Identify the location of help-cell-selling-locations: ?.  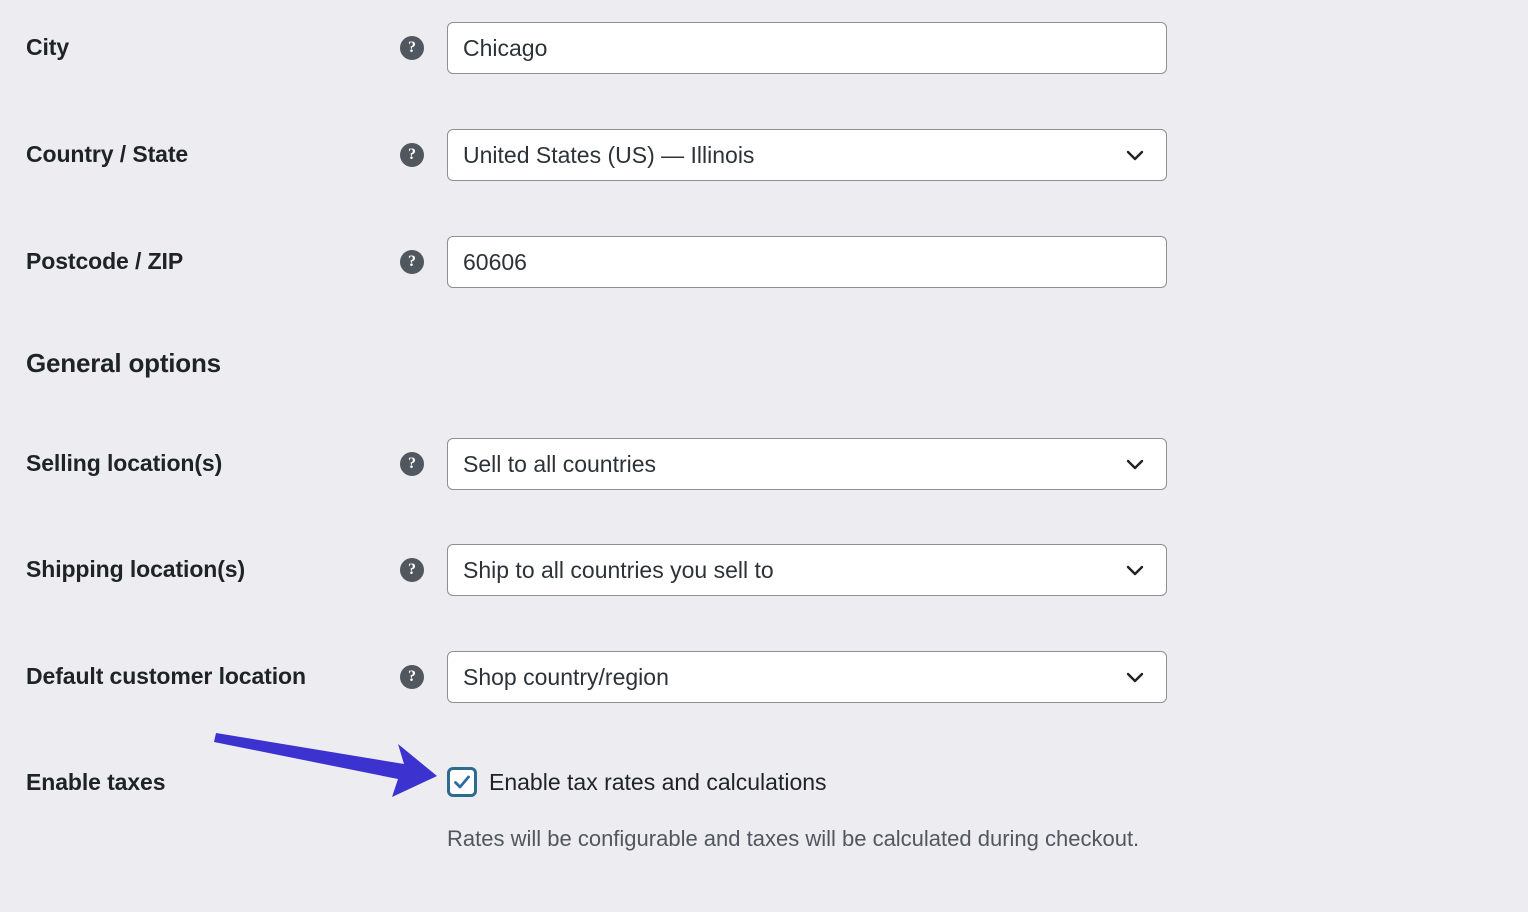
(423, 464).